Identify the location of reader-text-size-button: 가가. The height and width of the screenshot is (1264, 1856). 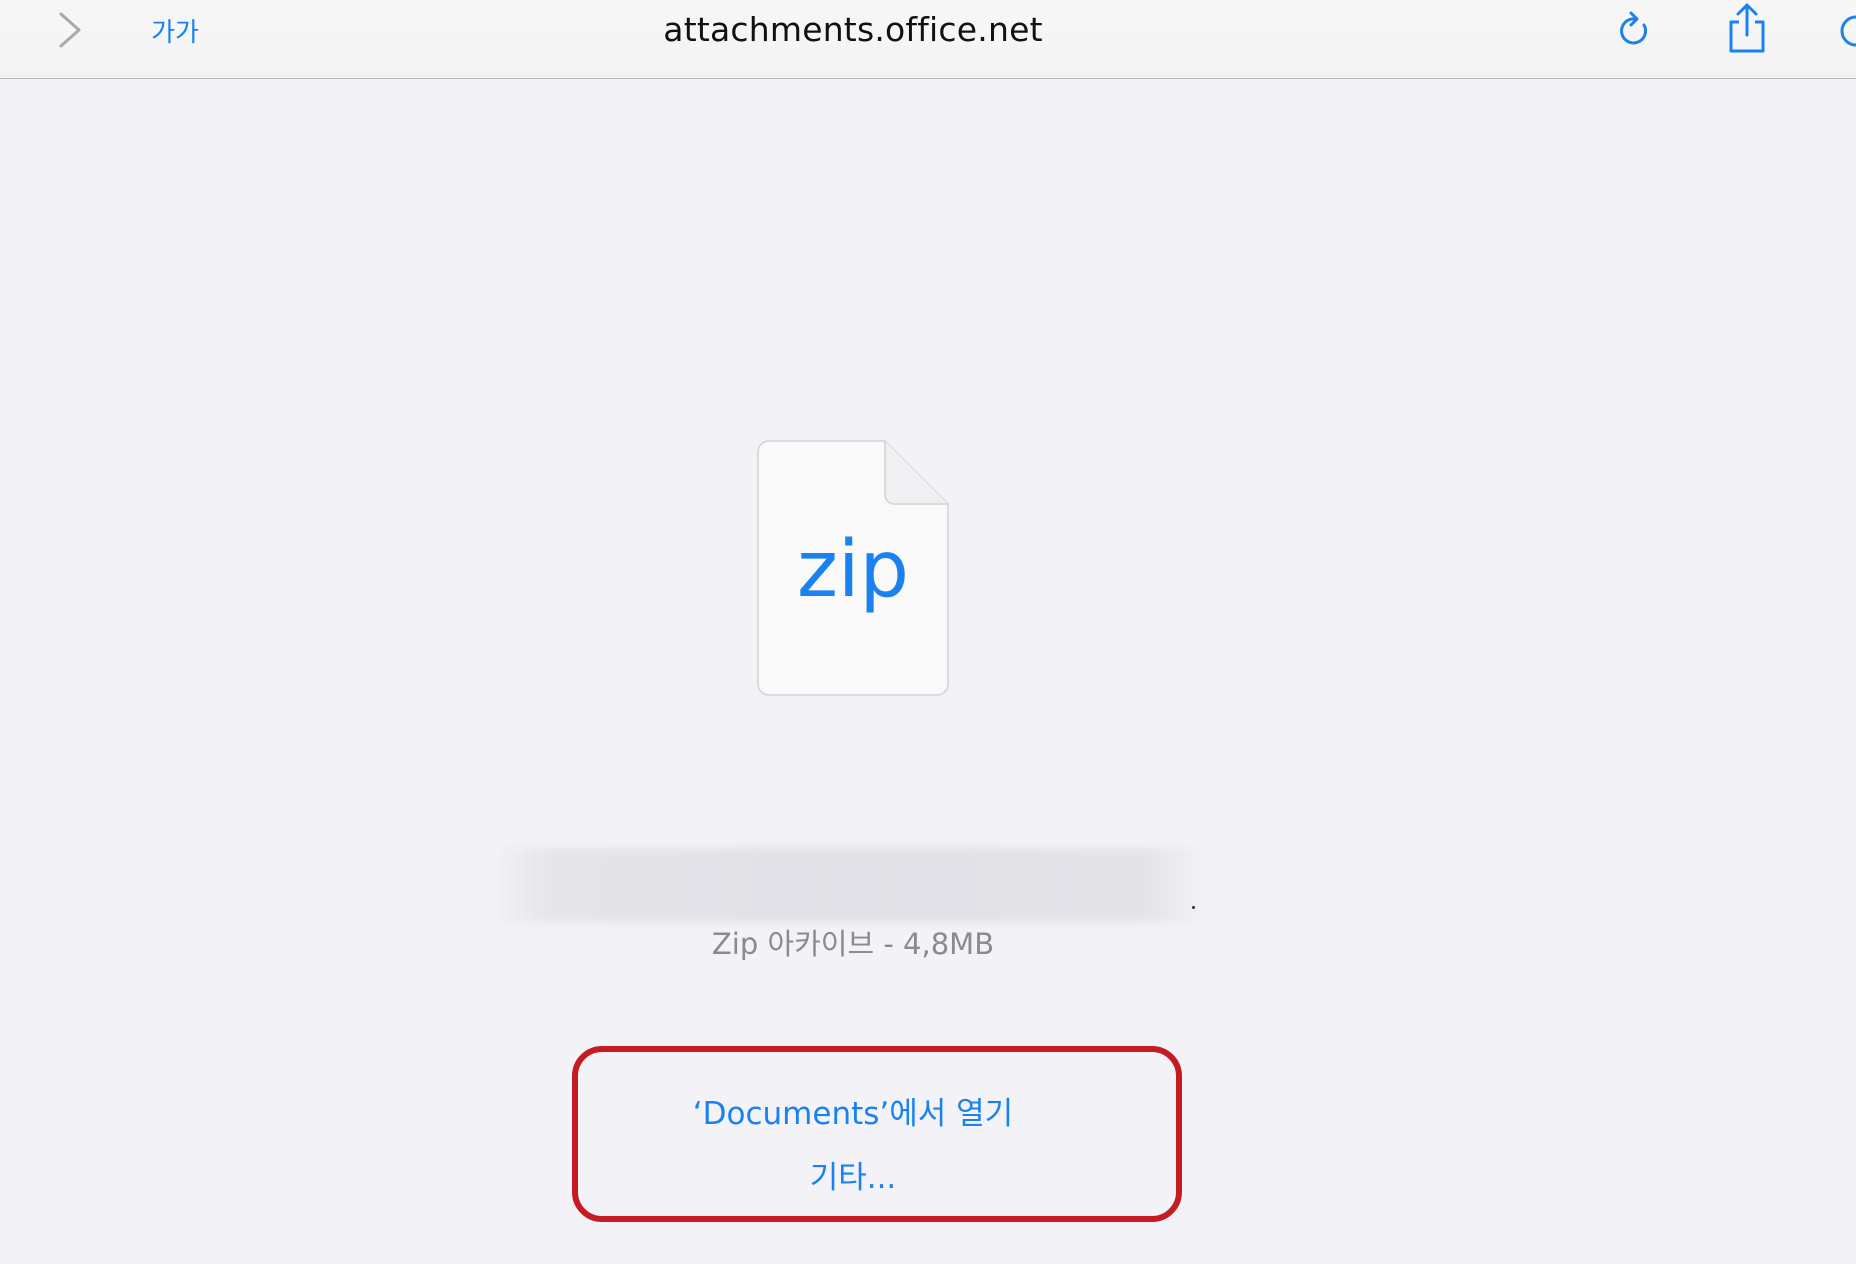
(175, 30).